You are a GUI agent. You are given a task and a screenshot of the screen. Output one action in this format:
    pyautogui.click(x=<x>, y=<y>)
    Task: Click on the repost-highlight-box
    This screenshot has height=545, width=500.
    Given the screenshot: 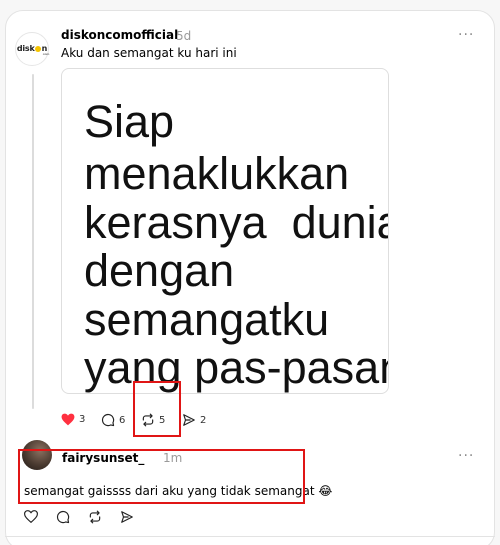 What is the action you would take?
    pyautogui.click(x=157, y=409)
    